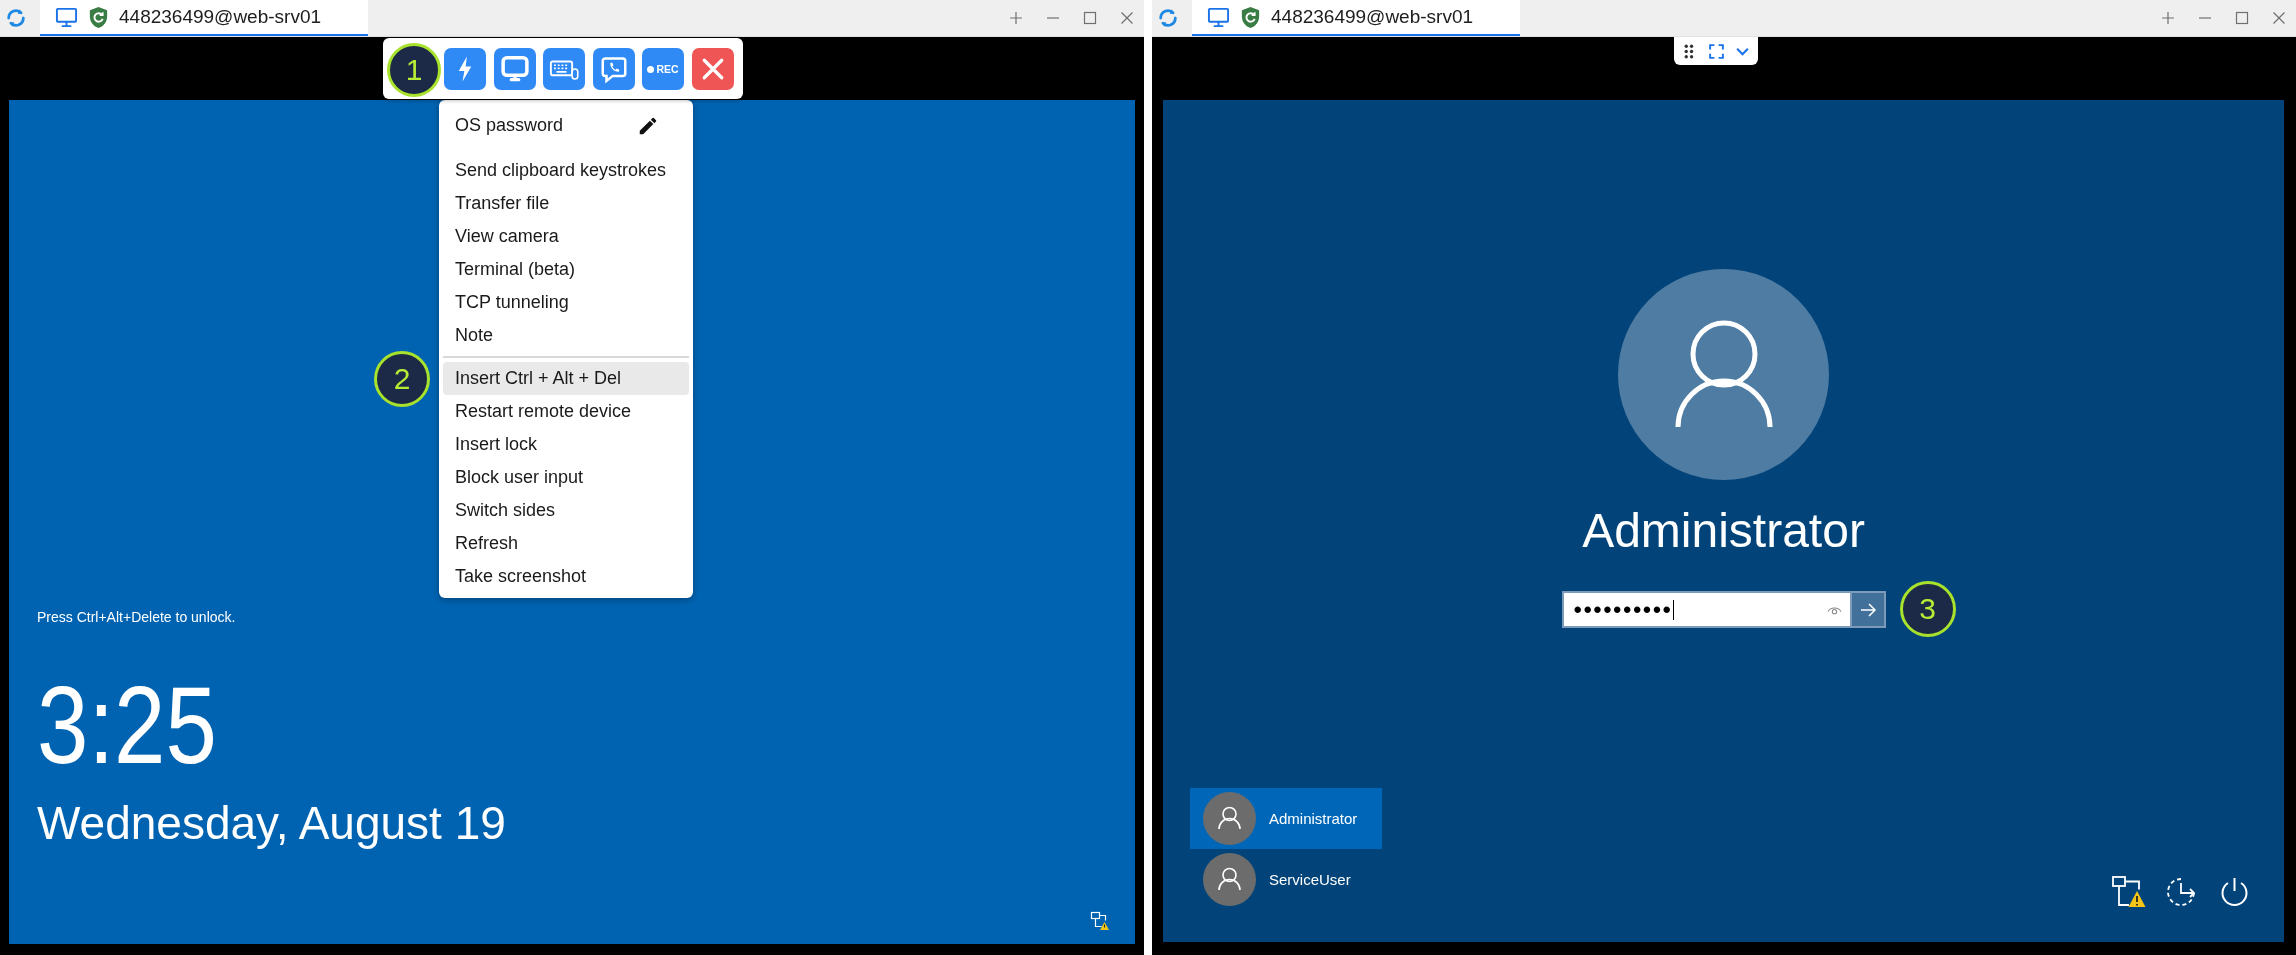 The image size is (2296, 955). Describe the element at coordinates (564, 69) in the screenshot. I see `keyboard-button` at that location.